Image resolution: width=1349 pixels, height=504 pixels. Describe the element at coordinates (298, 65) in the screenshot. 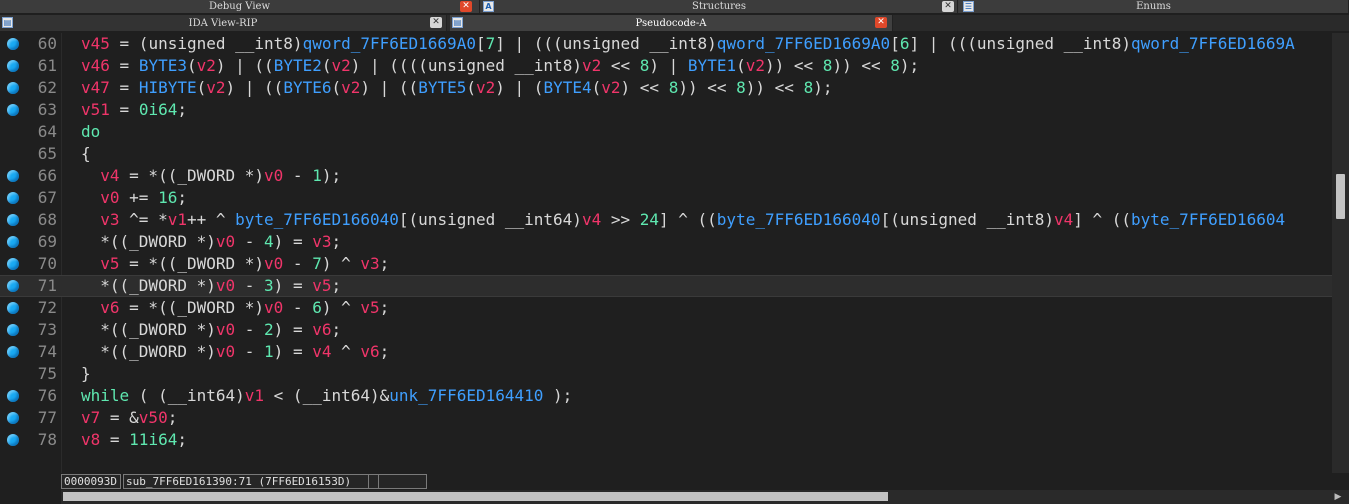

I see `symbol-token: BYTE2` at that location.